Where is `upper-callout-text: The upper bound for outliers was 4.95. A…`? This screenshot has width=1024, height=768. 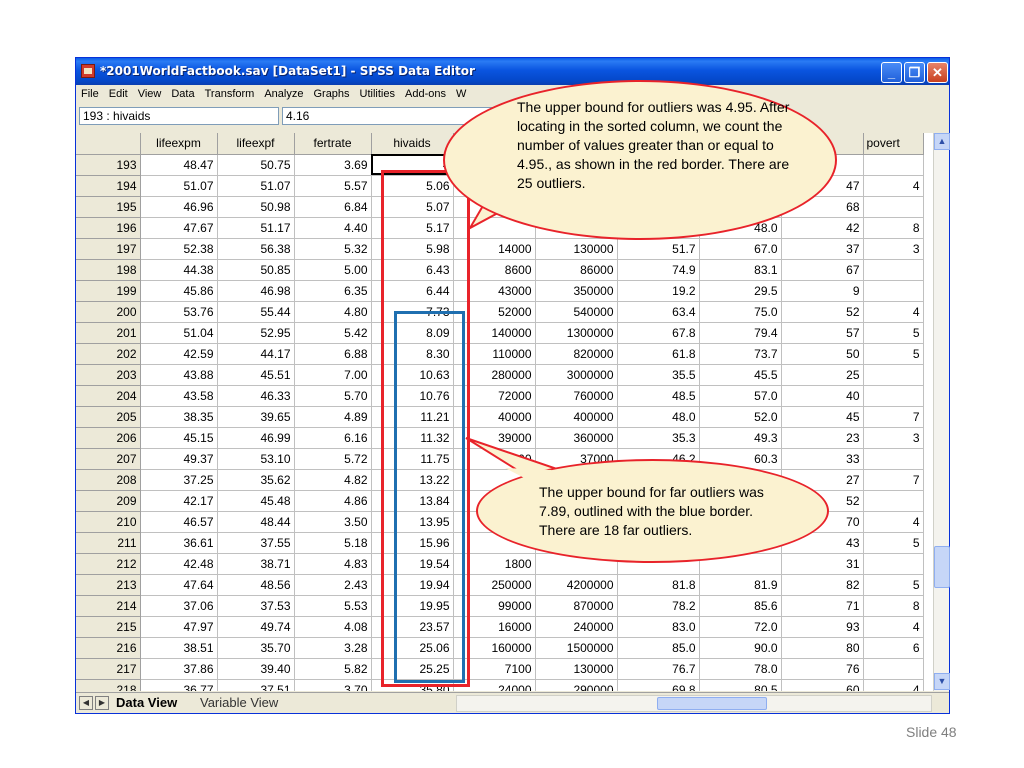
upper-callout-text: The upper bound for outliers was 4.95. A… is located at coordinates (653, 145).